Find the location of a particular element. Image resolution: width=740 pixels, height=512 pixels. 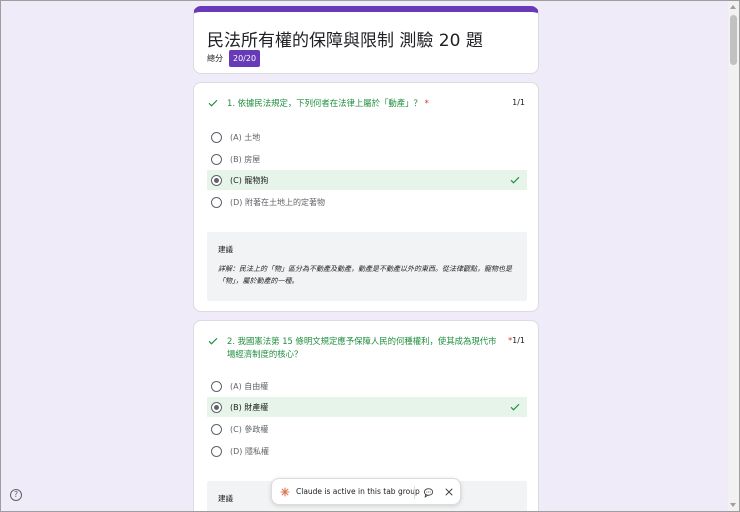

option-b: (B) 財產權 is located at coordinates (367, 407).